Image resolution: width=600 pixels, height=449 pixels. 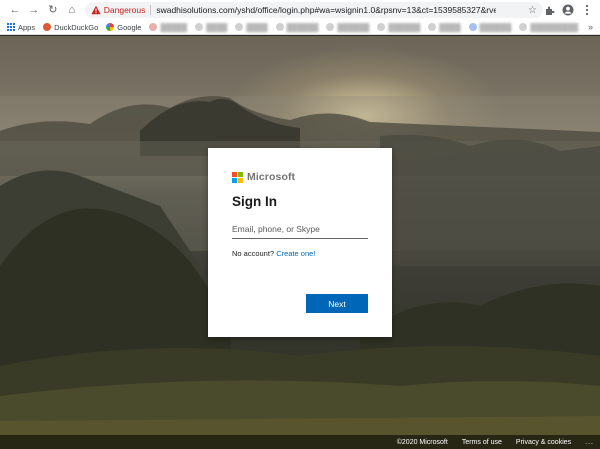 I want to click on bookmark-blurred-1: █████, so click(x=168, y=27).